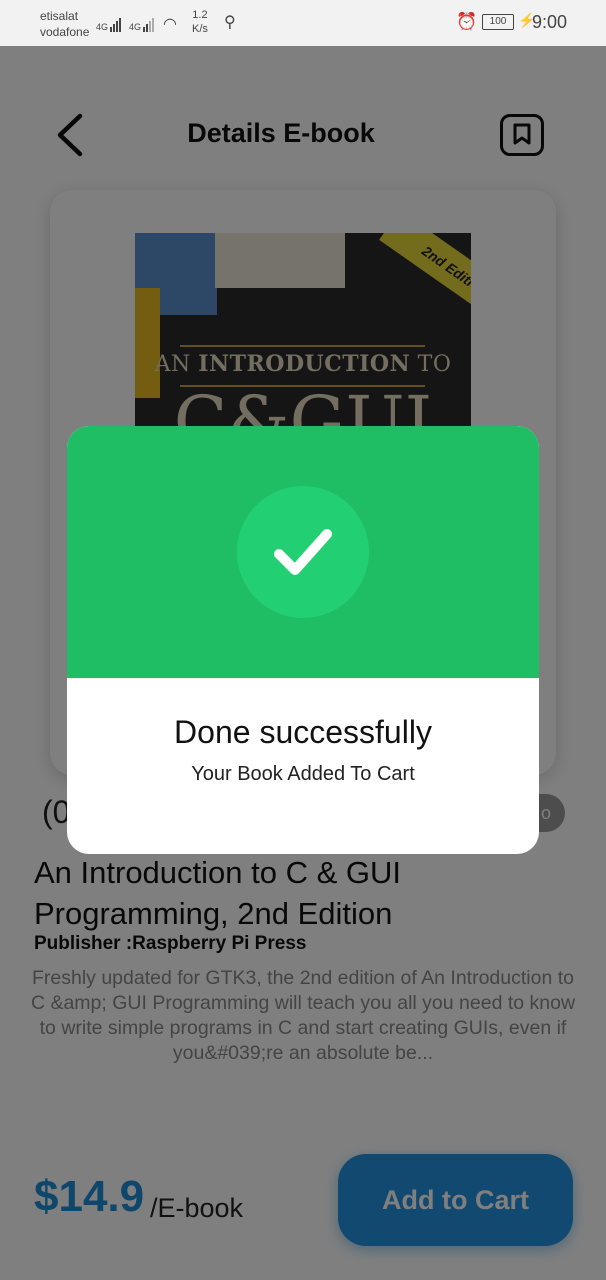 Image resolution: width=606 pixels, height=1280 pixels. I want to click on clock: 9:00, so click(550, 22).